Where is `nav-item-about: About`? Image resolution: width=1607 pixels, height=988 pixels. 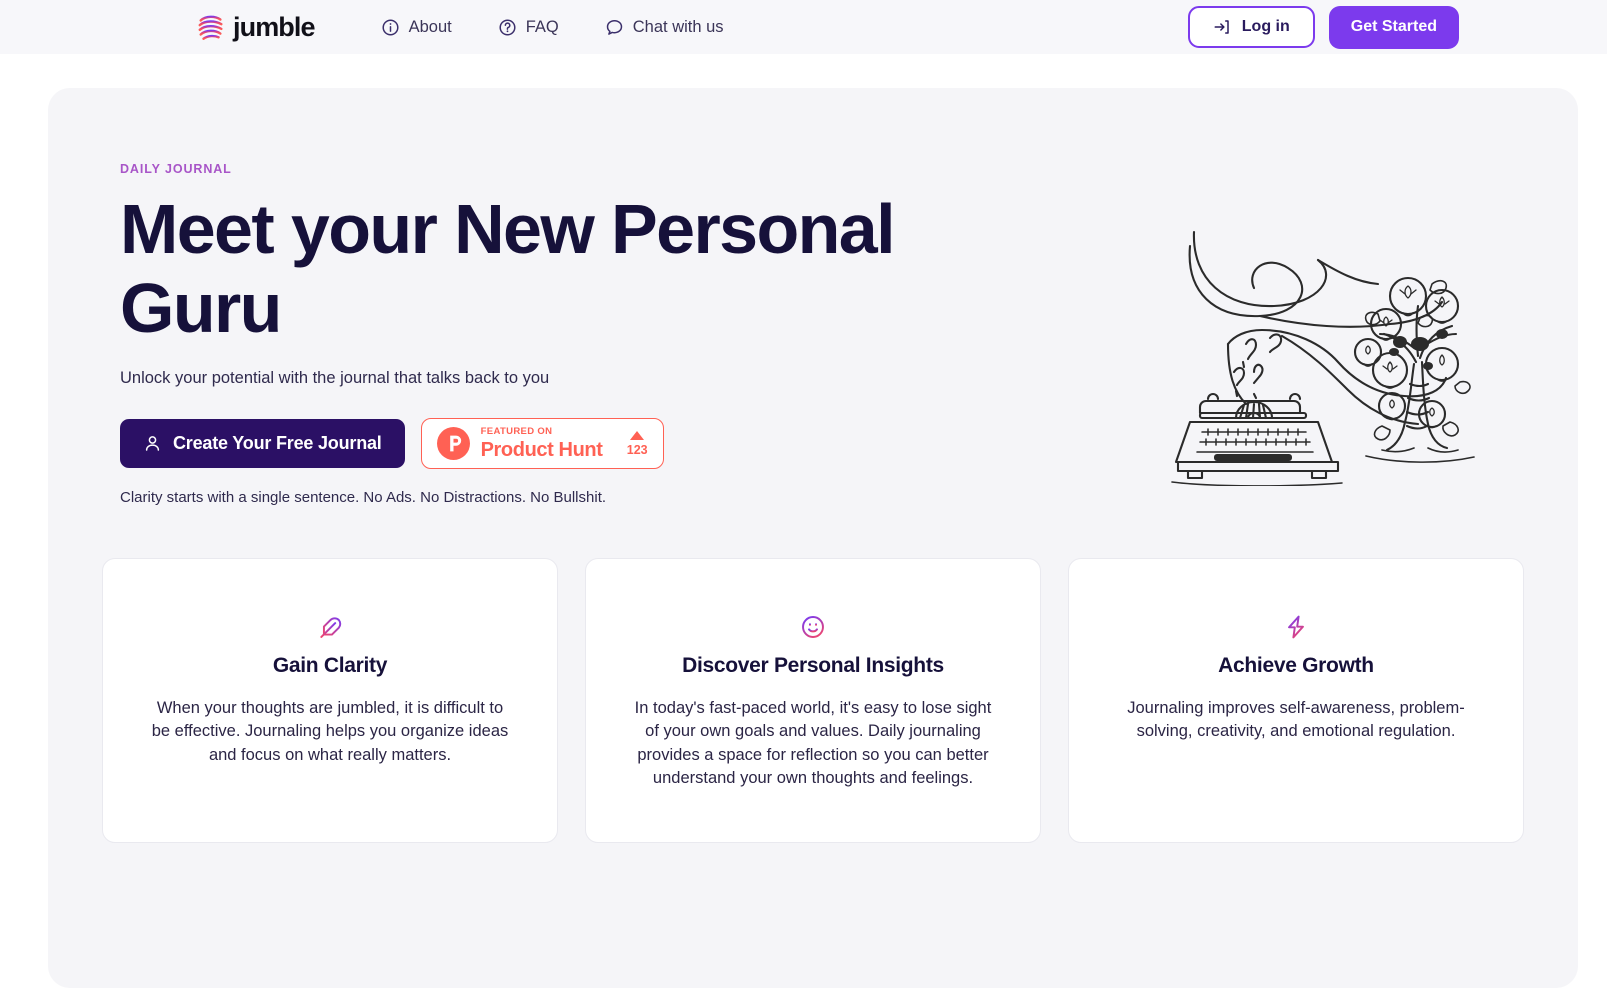
nav-item-about: About is located at coordinates (416, 27).